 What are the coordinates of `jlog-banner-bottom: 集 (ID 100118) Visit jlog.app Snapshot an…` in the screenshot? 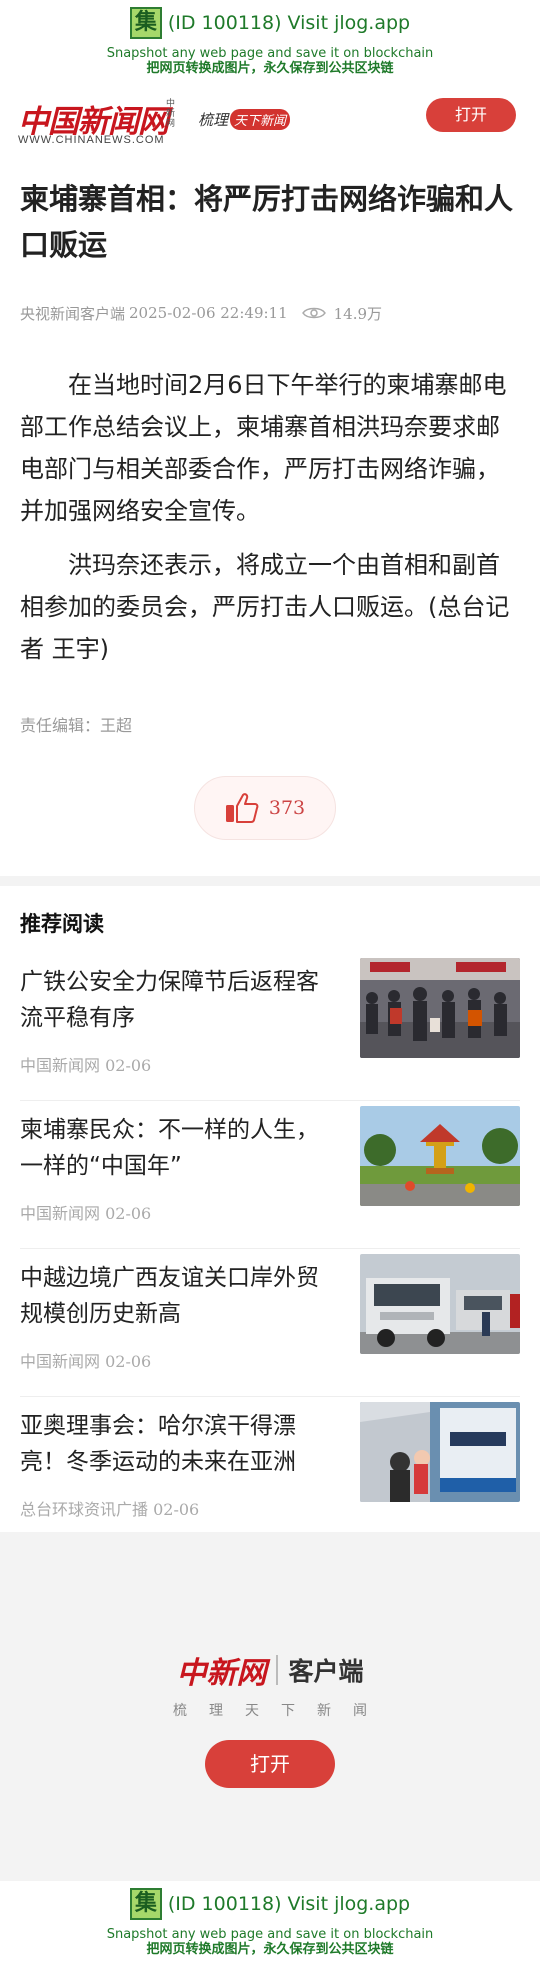 It's located at (270, 1926).